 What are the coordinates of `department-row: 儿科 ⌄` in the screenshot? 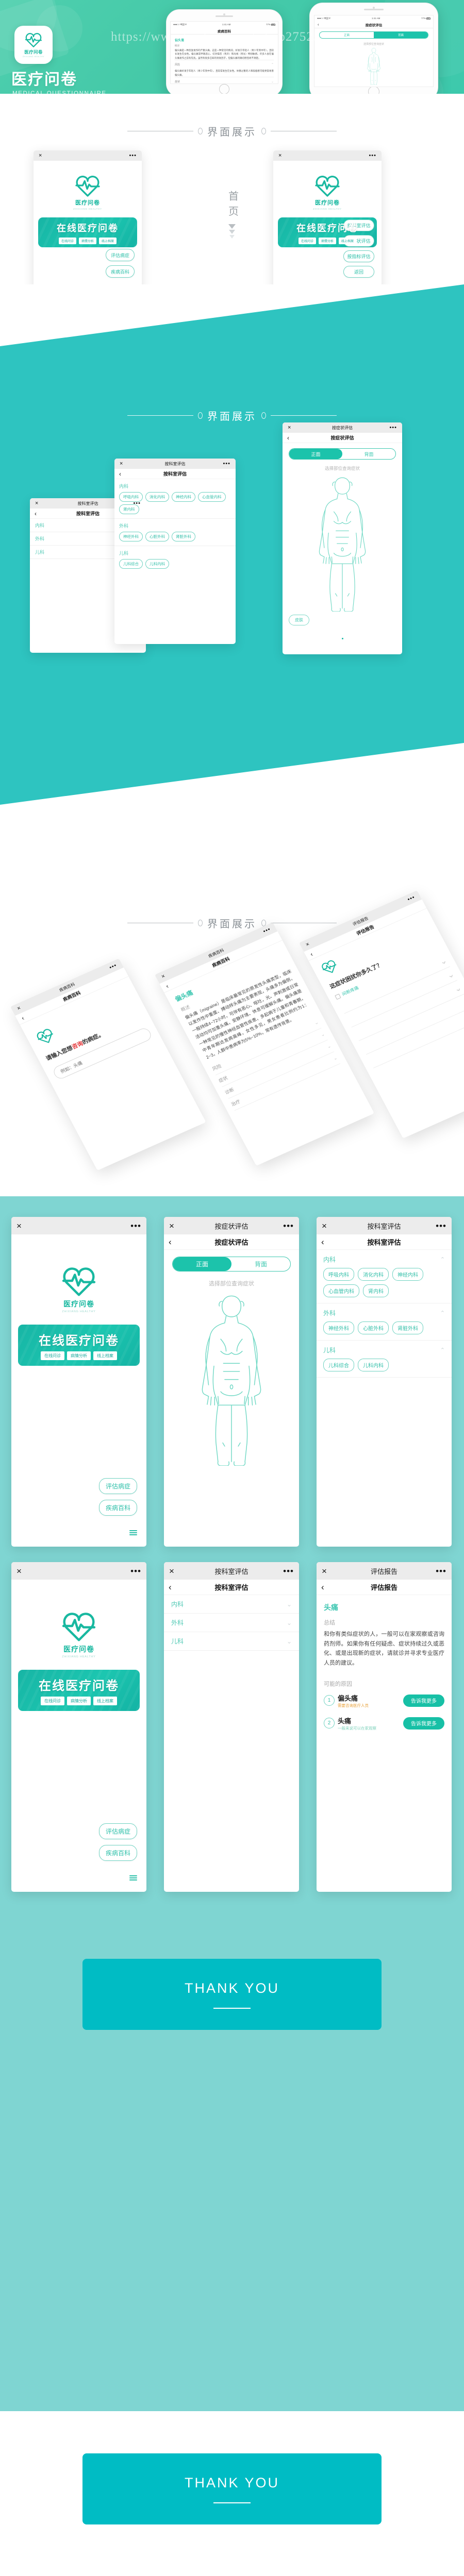 It's located at (231, 1641).